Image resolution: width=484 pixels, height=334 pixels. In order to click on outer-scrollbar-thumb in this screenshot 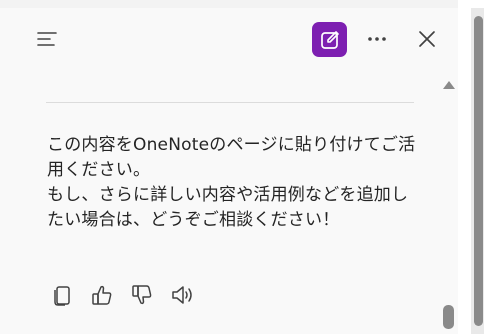, I will do `click(478, 171)`.